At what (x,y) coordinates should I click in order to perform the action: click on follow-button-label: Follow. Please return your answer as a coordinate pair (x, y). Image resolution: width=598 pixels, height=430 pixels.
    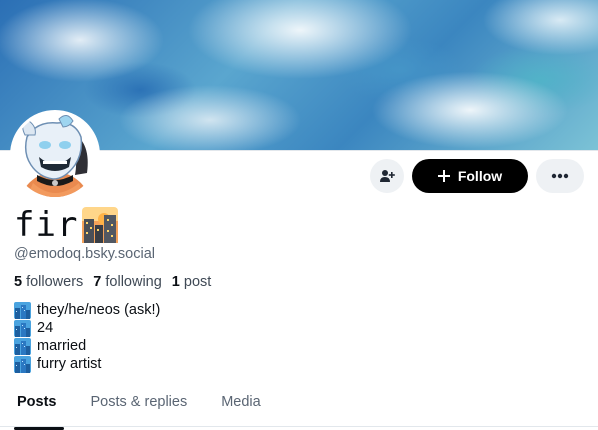
    Looking at the image, I should click on (480, 176).